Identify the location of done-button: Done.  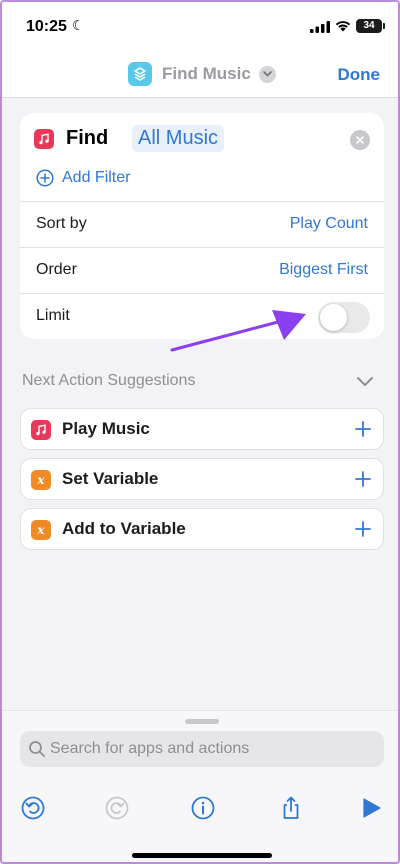
(359, 75).